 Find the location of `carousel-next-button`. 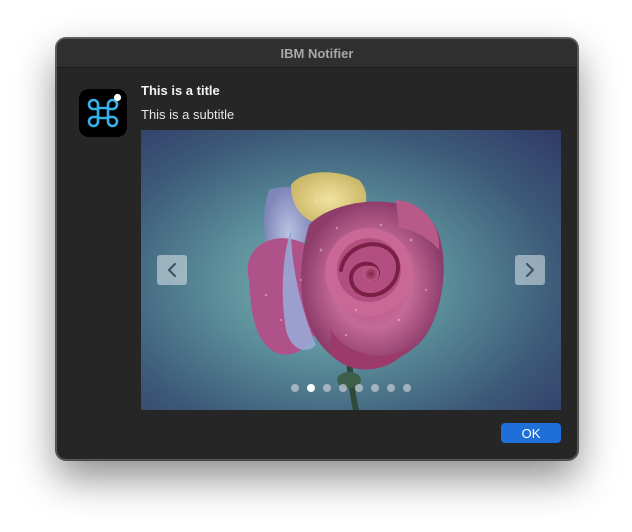

carousel-next-button is located at coordinates (530, 270).